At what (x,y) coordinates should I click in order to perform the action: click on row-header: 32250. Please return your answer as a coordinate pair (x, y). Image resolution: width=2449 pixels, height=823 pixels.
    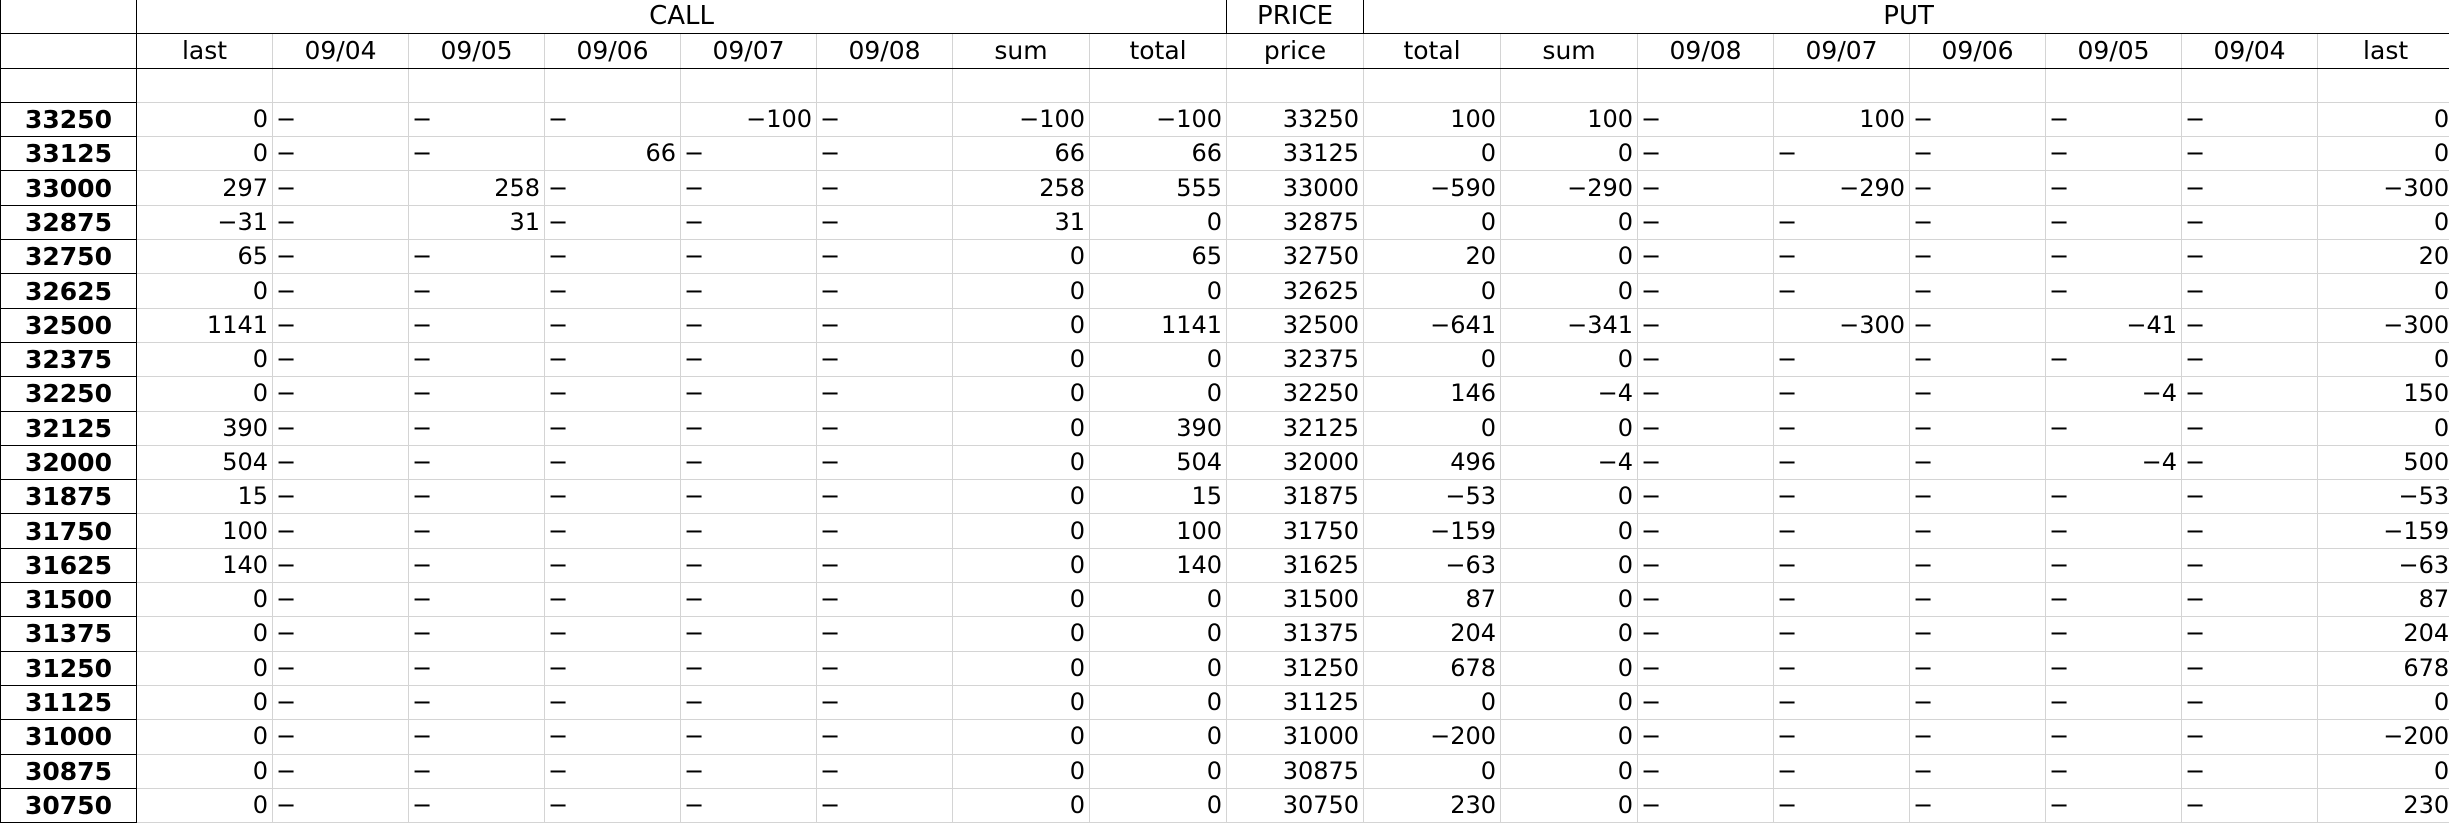
    Looking at the image, I should click on (69, 394).